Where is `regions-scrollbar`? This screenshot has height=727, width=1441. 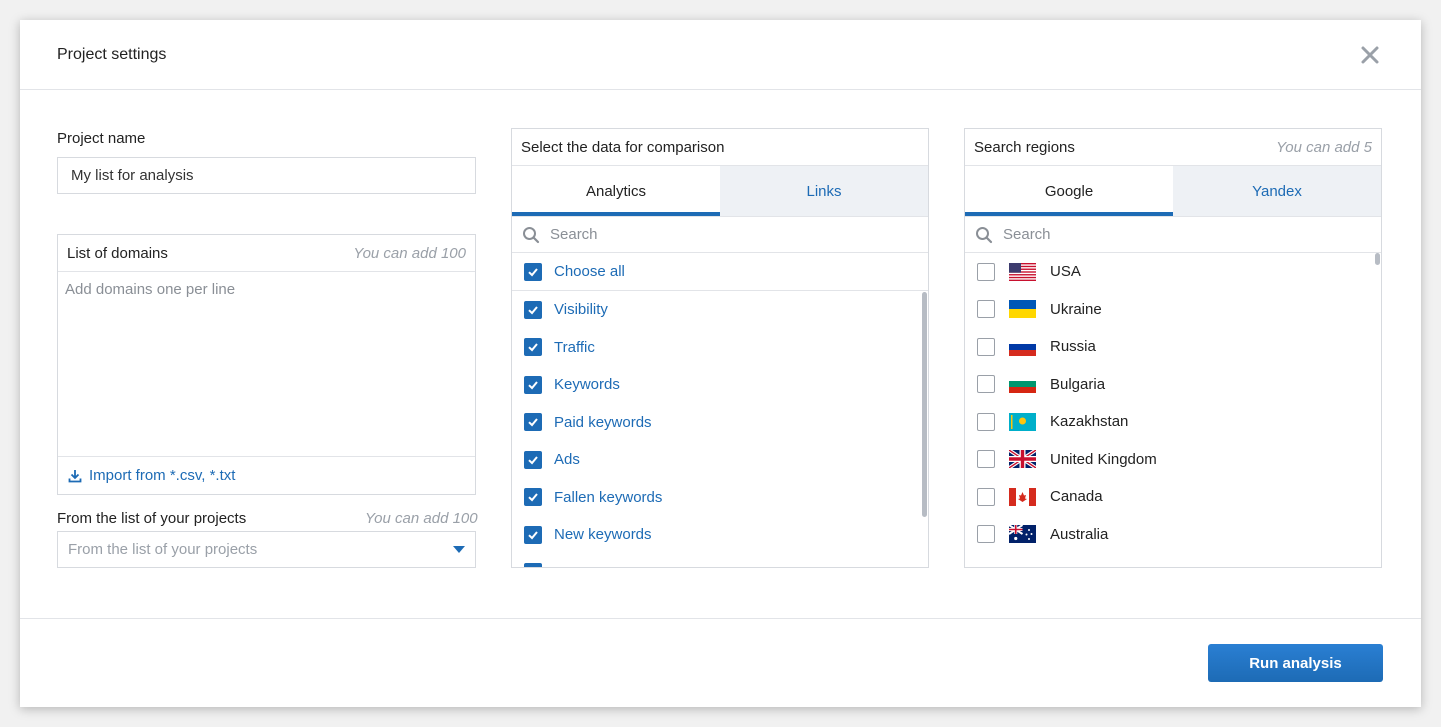 regions-scrollbar is located at coordinates (1377, 259).